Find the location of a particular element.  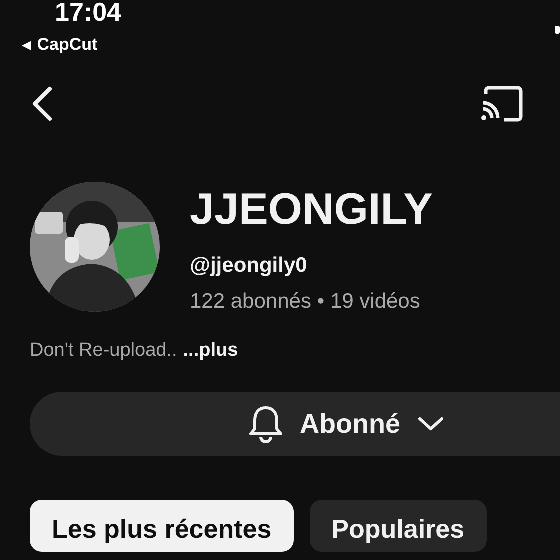

chevron-down-icon is located at coordinates (430, 424).